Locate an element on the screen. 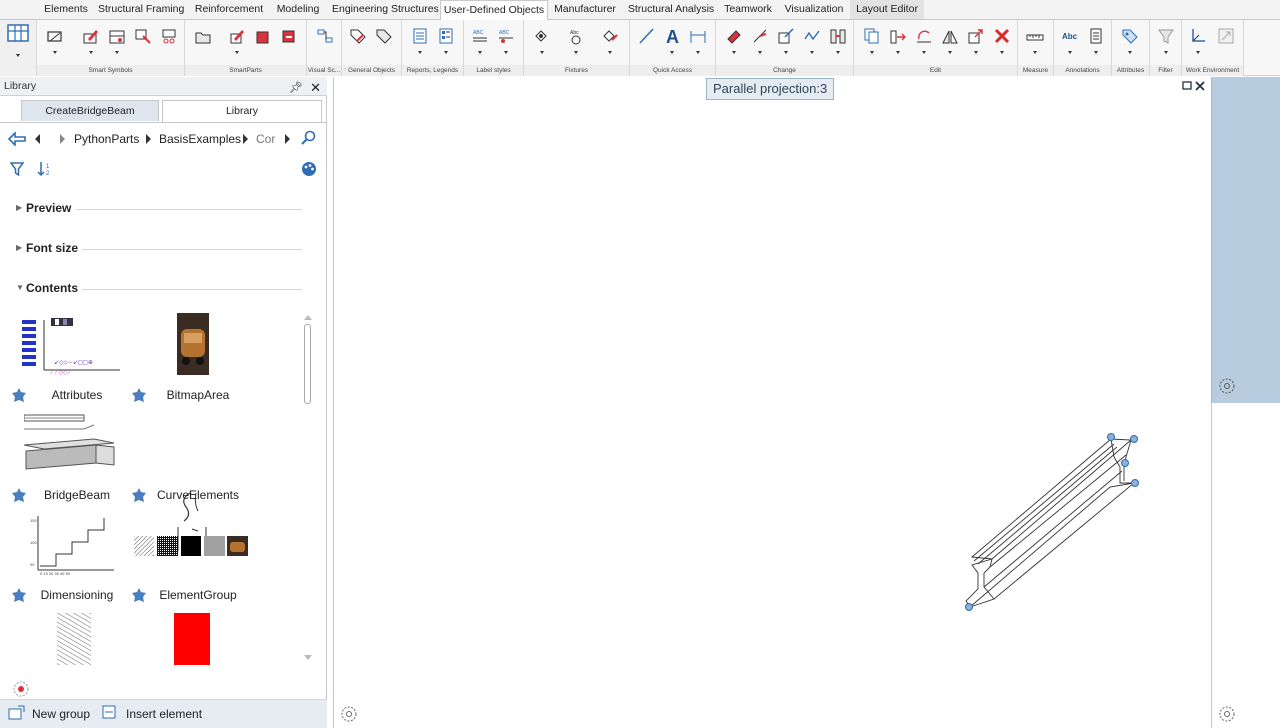 This screenshot has height=728, width=1280. bitmaparea-thumbnail is located at coordinates (193, 344).